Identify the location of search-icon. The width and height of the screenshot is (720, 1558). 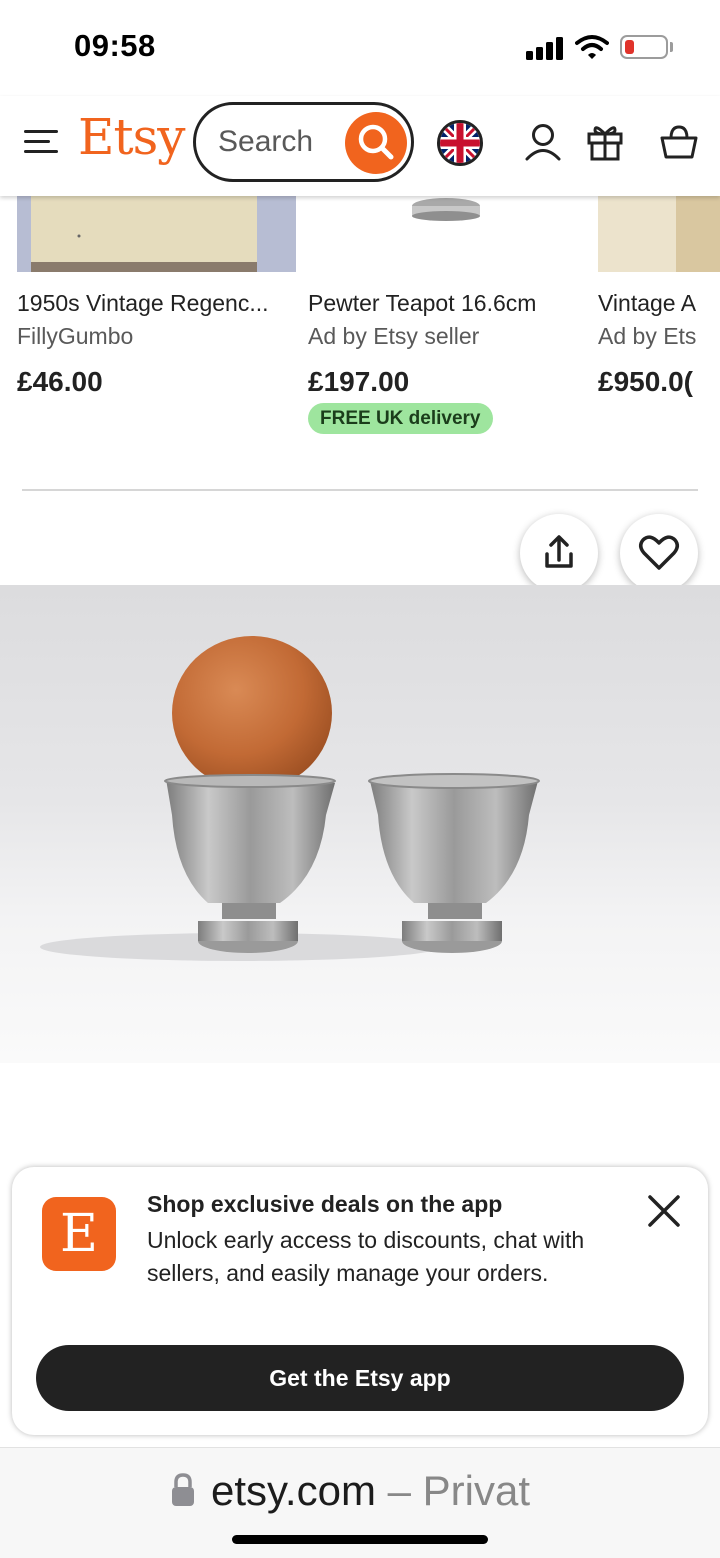
(376, 142).